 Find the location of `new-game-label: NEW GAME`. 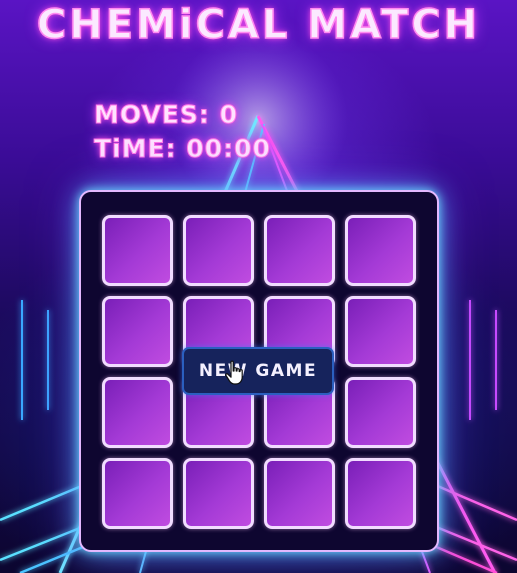

new-game-label: NEW GAME is located at coordinates (258, 371).